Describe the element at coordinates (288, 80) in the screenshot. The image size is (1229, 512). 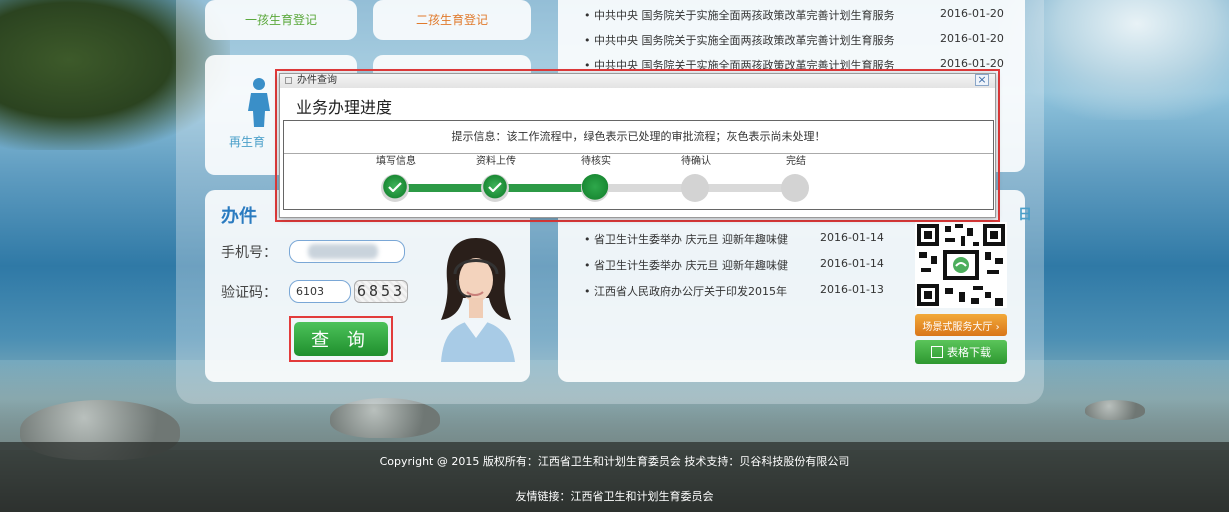
I see `window-icon` at that location.